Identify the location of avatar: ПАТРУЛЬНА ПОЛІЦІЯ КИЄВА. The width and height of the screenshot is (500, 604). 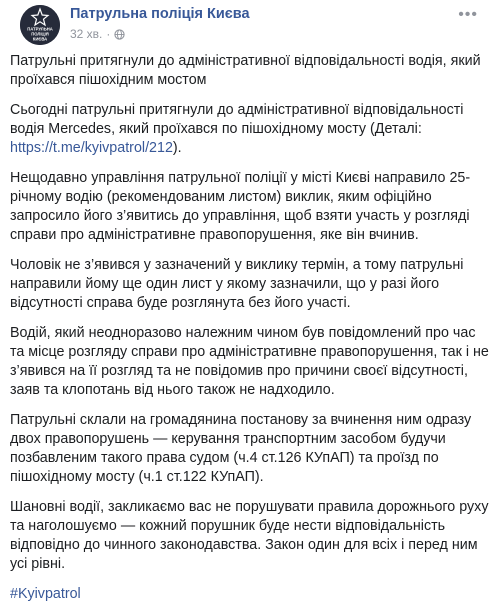
(40, 25).